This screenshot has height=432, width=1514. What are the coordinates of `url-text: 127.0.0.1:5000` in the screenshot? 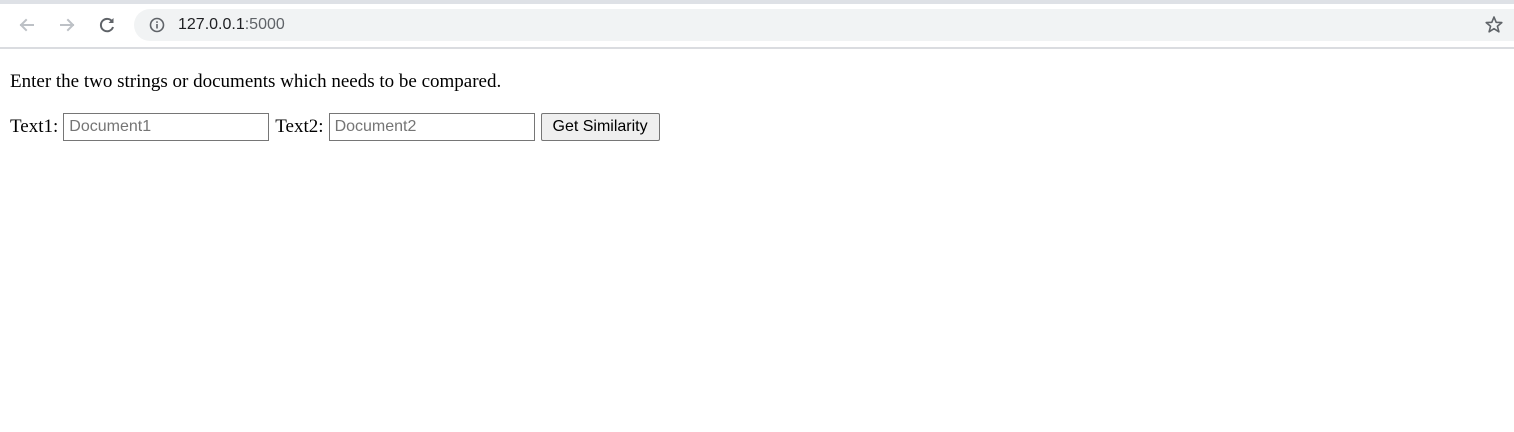 It's located at (231, 25).